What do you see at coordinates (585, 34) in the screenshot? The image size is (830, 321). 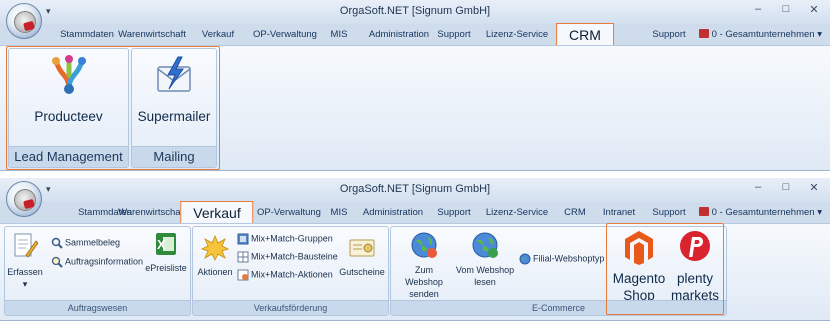 I see `tab-crm: CRM` at bounding box center [585, 34].